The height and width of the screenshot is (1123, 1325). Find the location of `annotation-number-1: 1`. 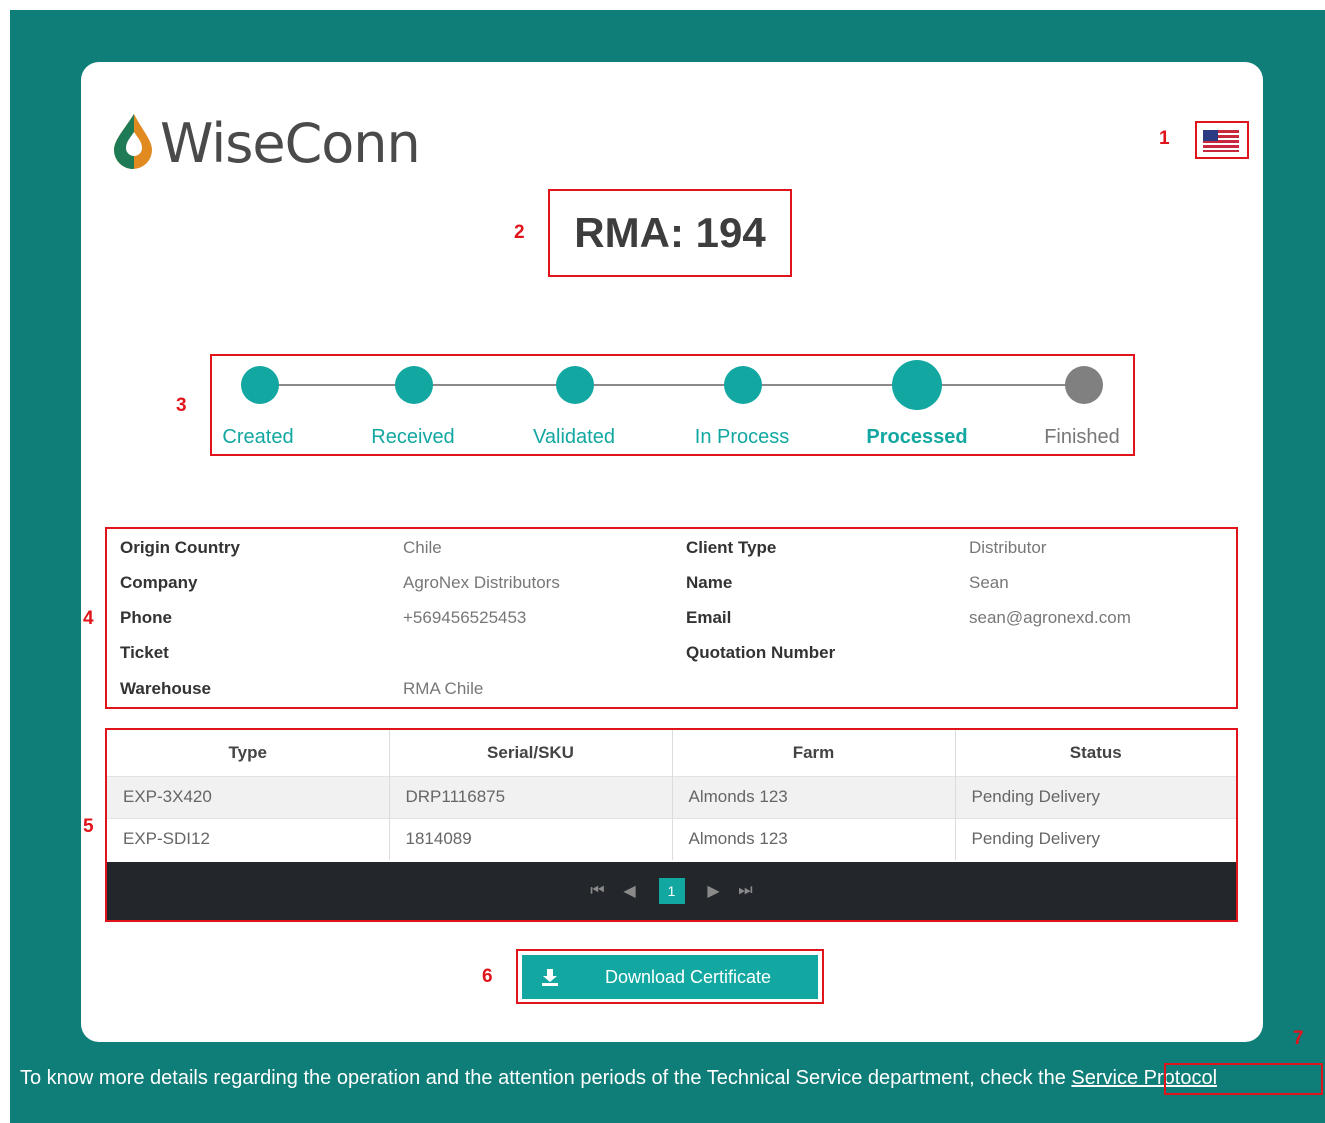

annotation-number-1: 1 is located at coordinates (1164, 138).